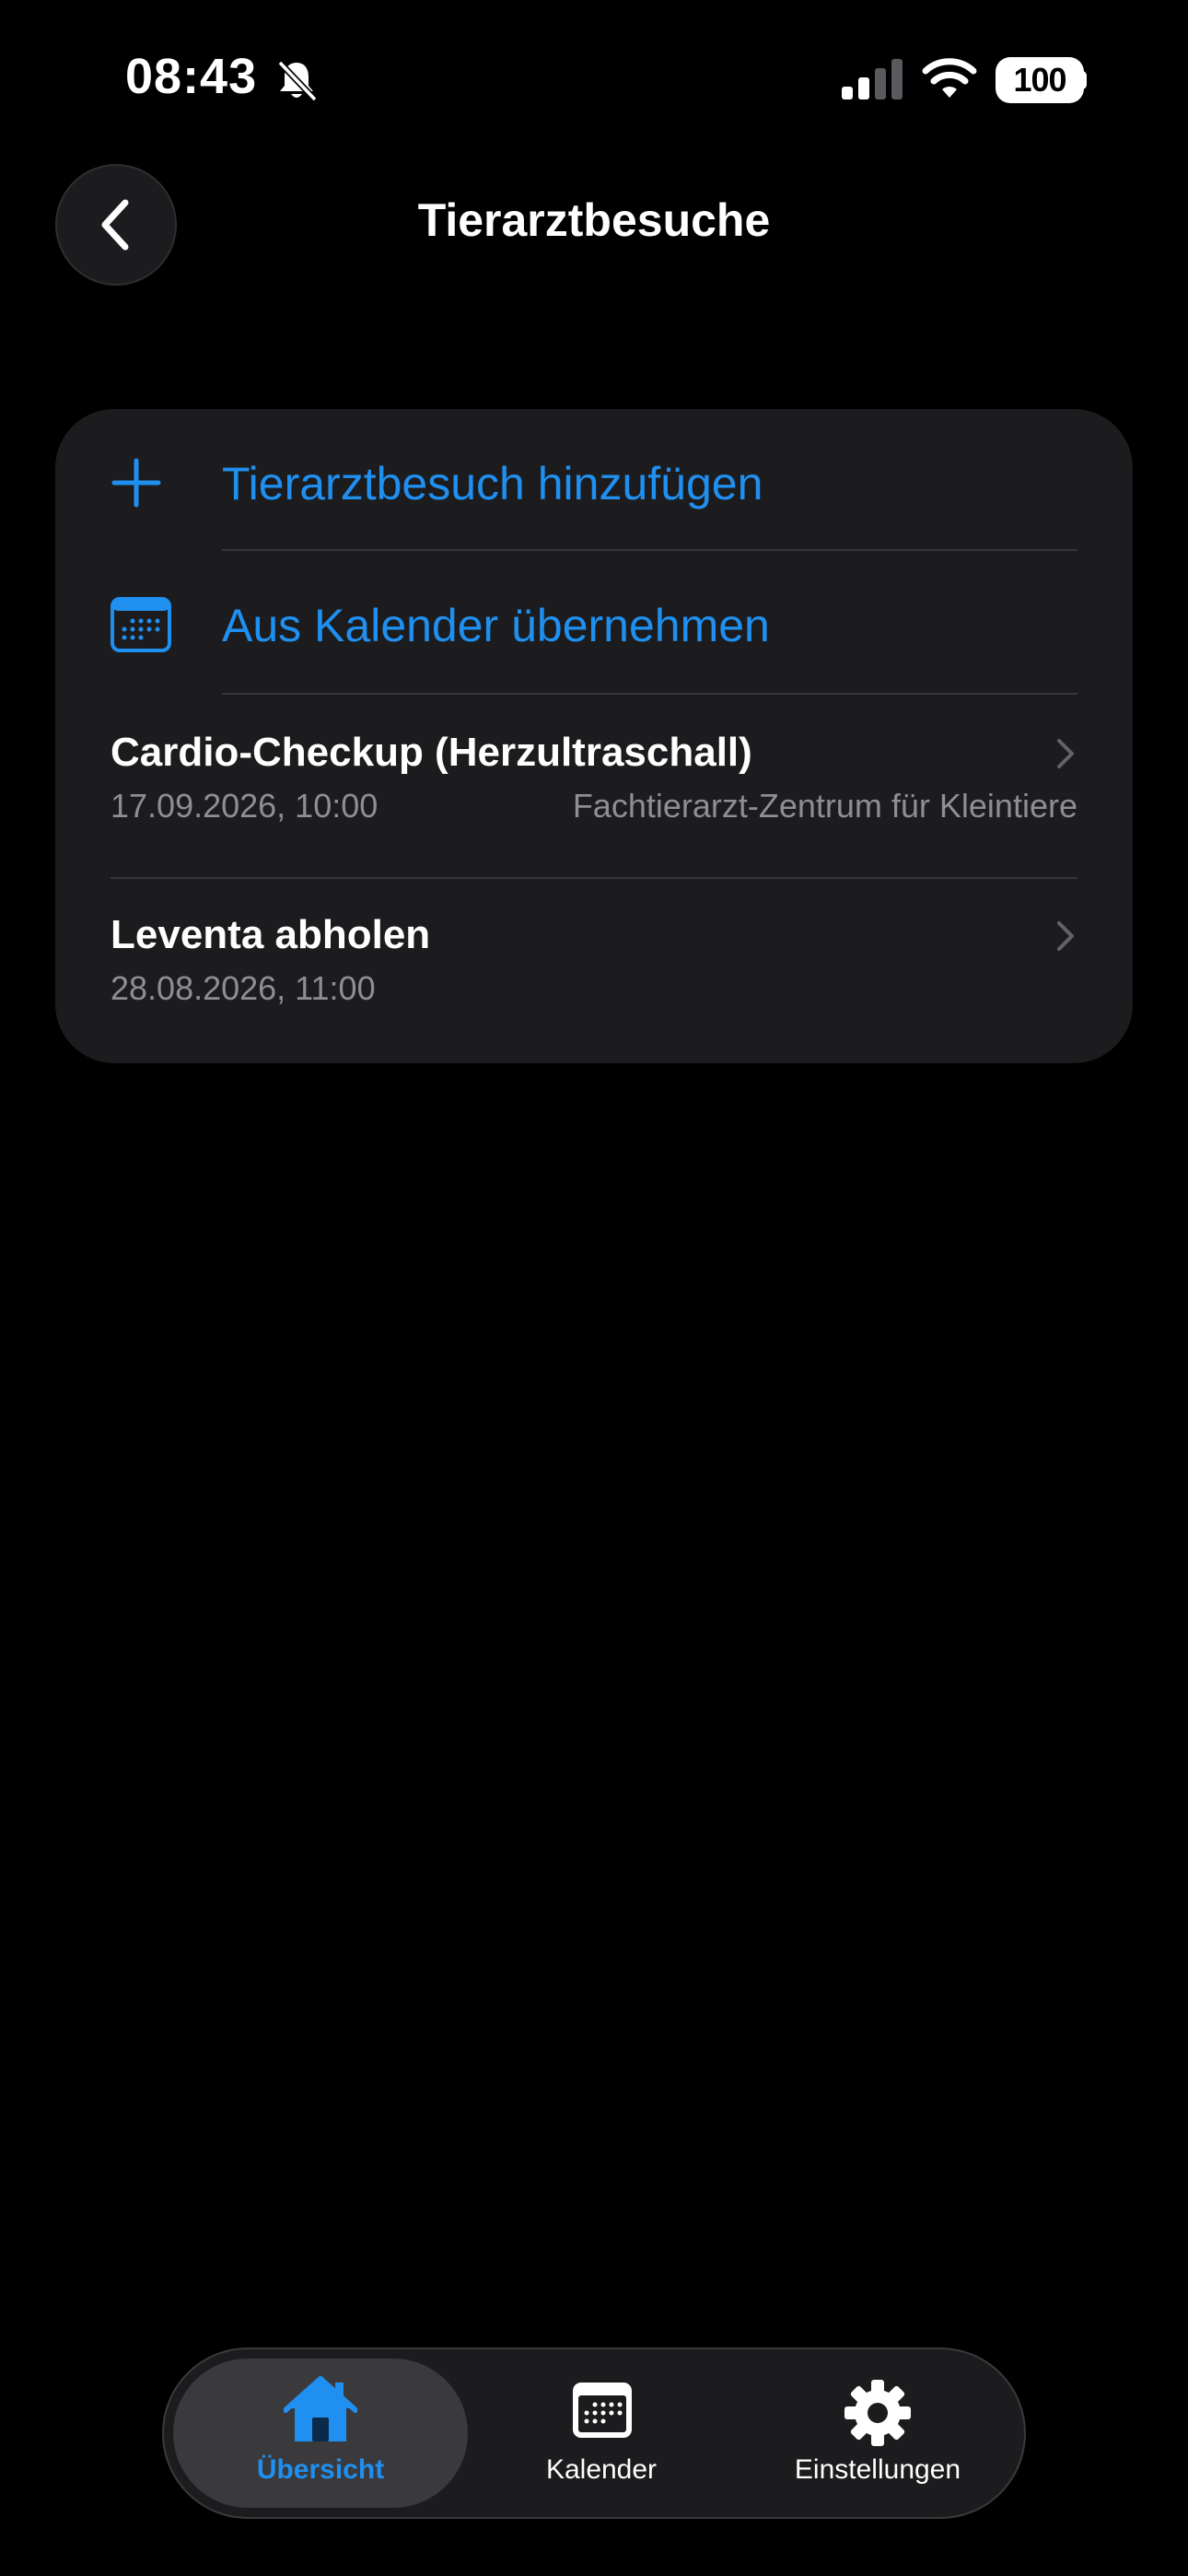 Image resolution: width=1188 pixels, height=2576 pixels. I want to click on tab-settings: Einstellungen, so click(877, 2433).